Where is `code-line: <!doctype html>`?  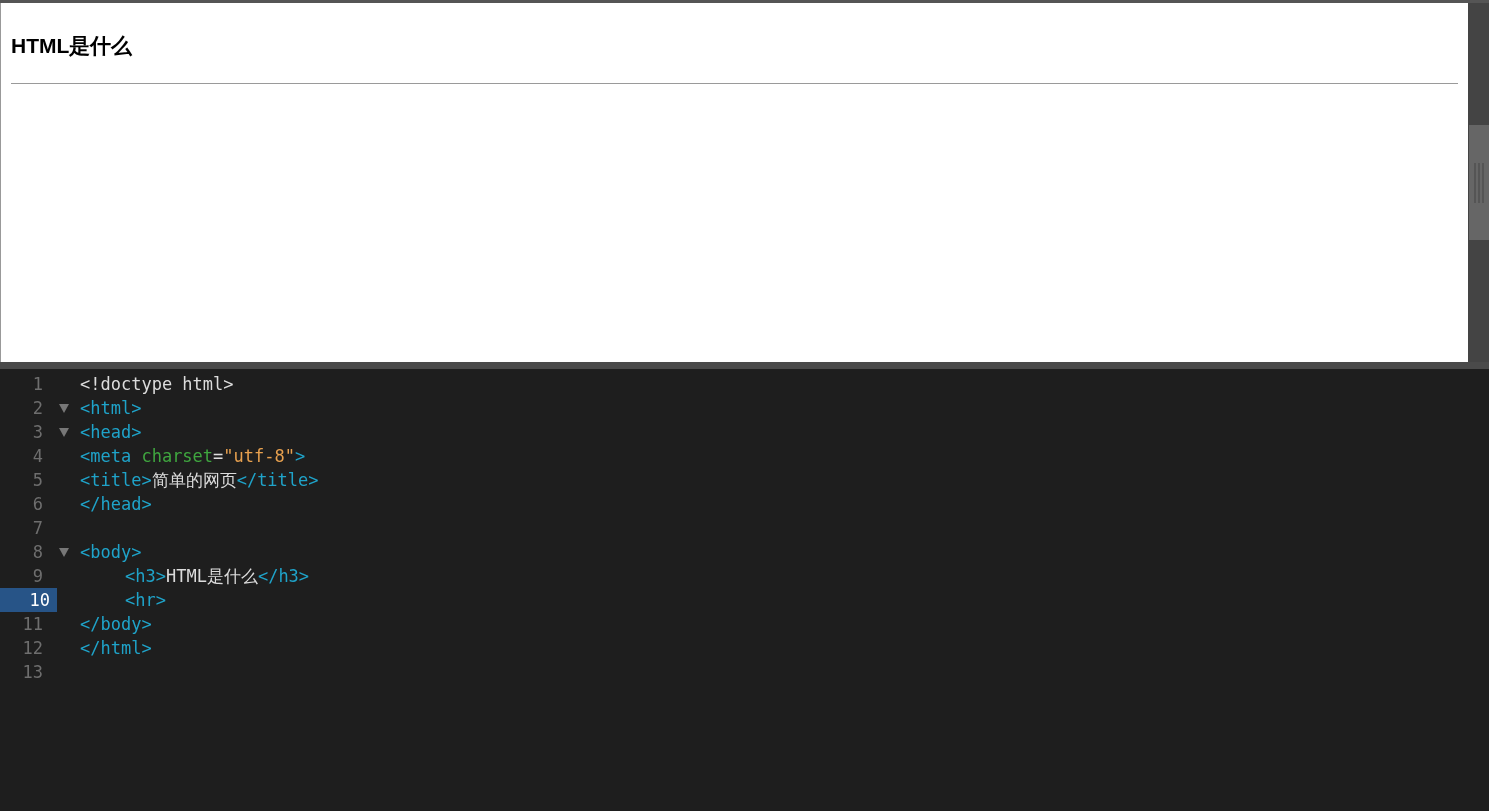
code-line: <!doctype html> is located at coordinates (157, 384).